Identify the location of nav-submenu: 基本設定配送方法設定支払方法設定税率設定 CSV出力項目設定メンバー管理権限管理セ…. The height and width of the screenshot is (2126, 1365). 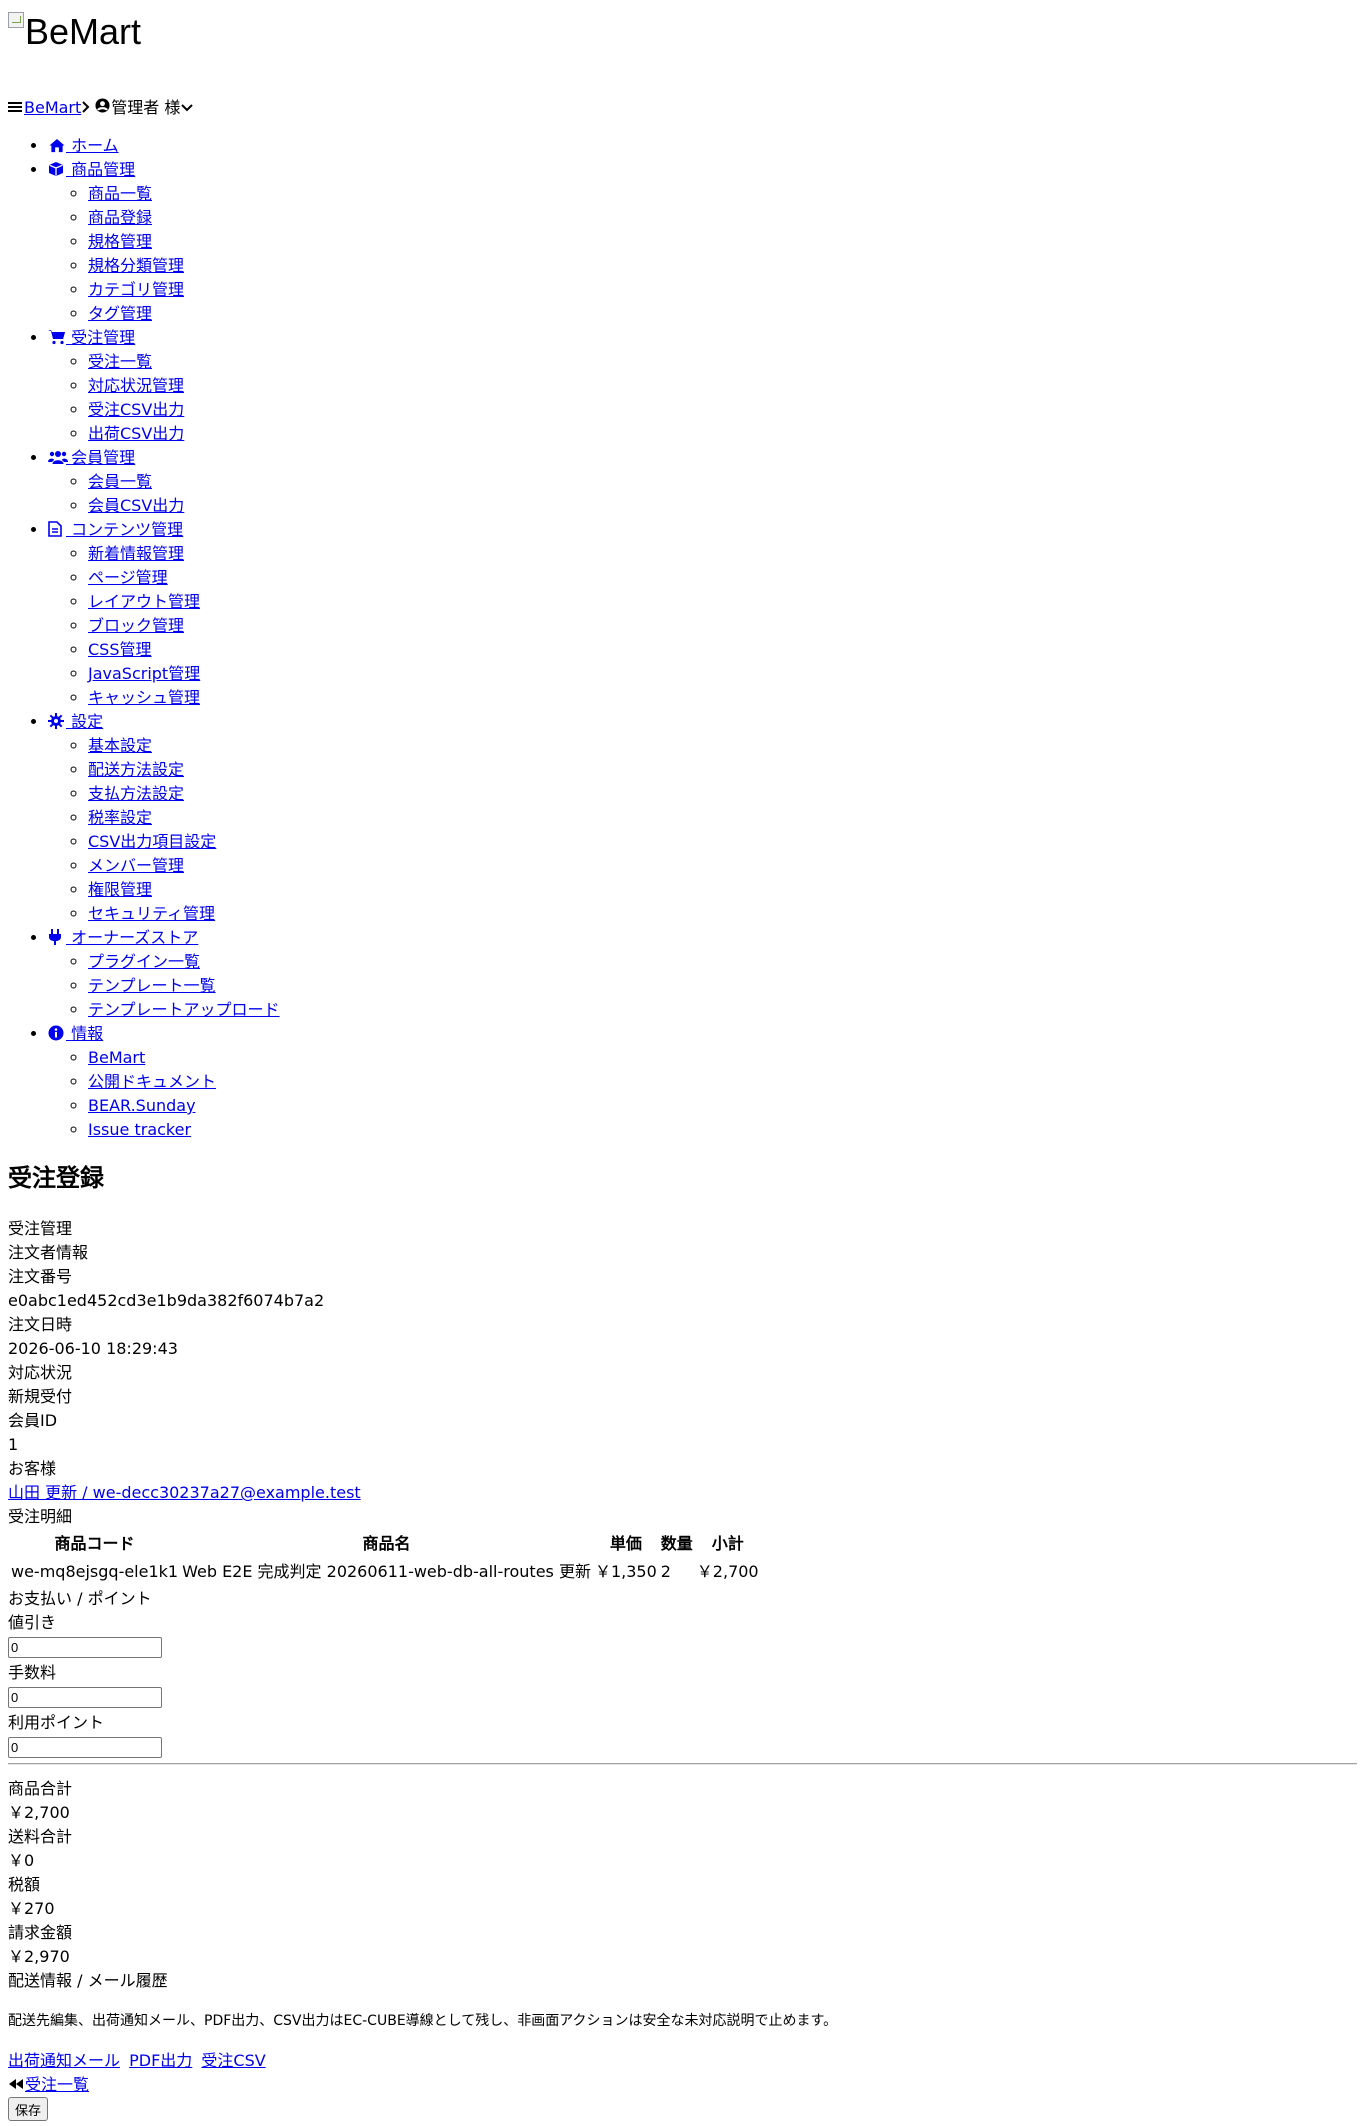
(702, 830).